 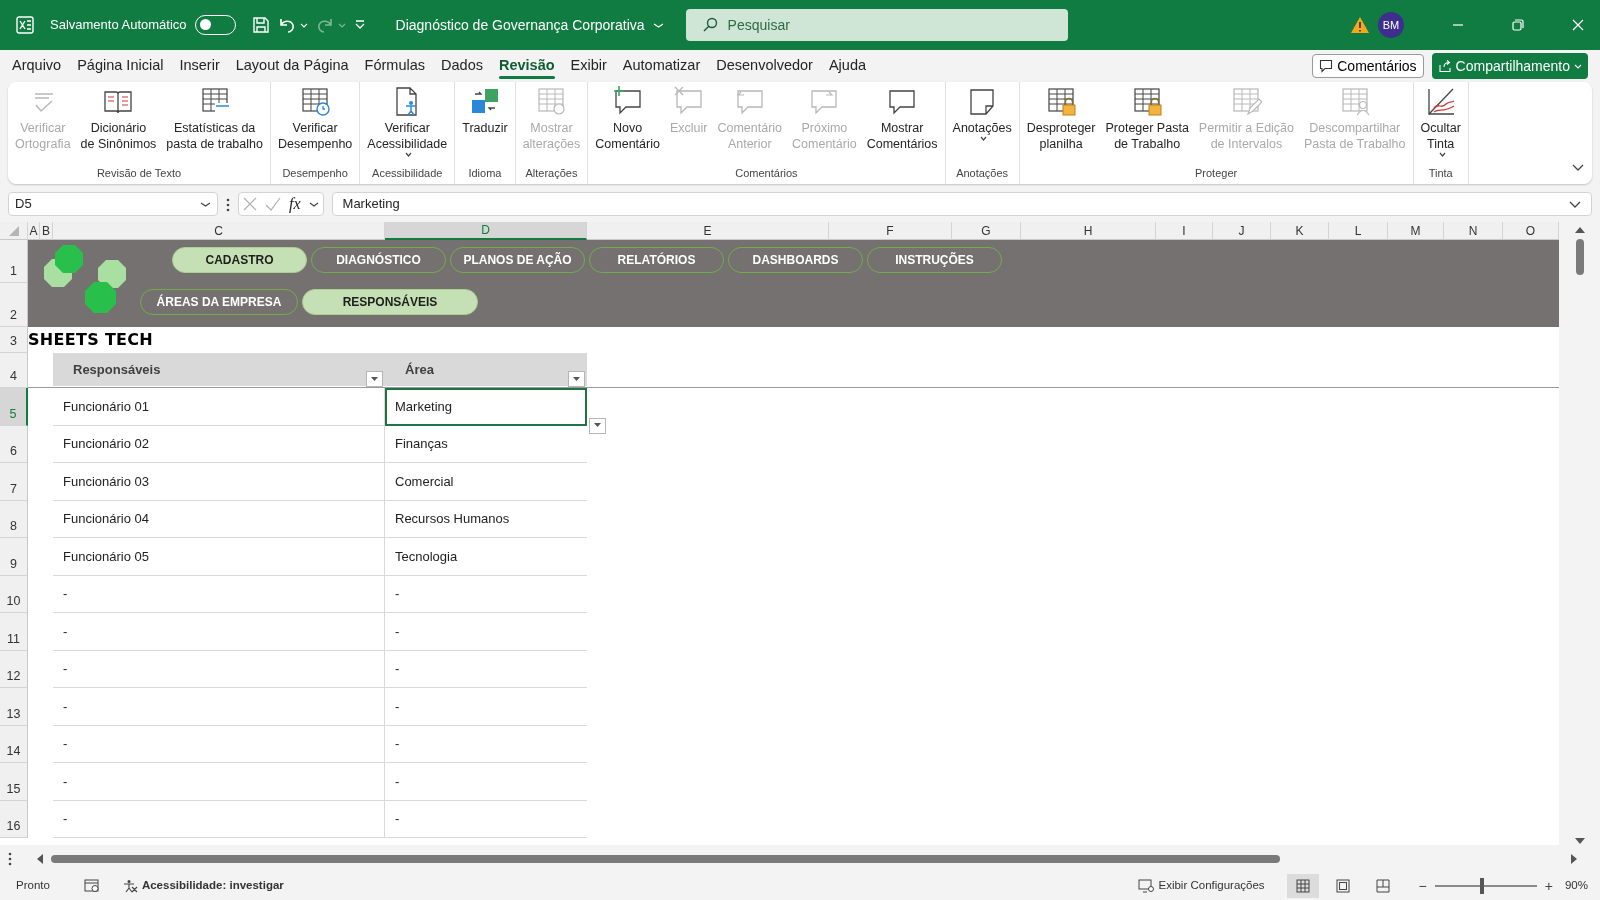 What do you see at coordinates (14, 261) in the screenshot?
I see `row-header: 1` at bounding box center [14, 261].